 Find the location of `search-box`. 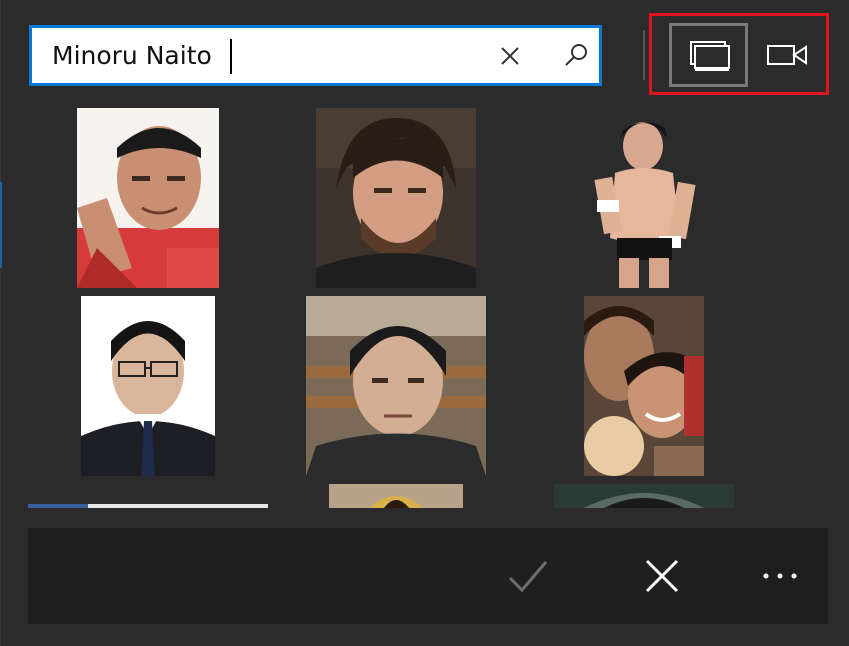

search-box is located at coordinates (315, 55).